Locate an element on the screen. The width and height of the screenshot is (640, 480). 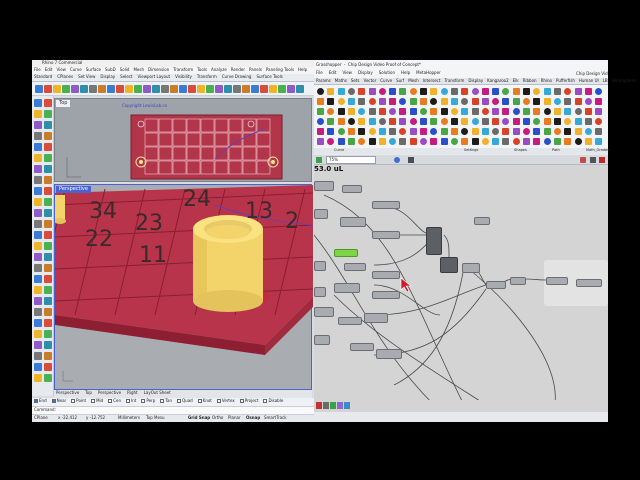
zoom-dropdown: 75% is located at coordinates (351, 160).